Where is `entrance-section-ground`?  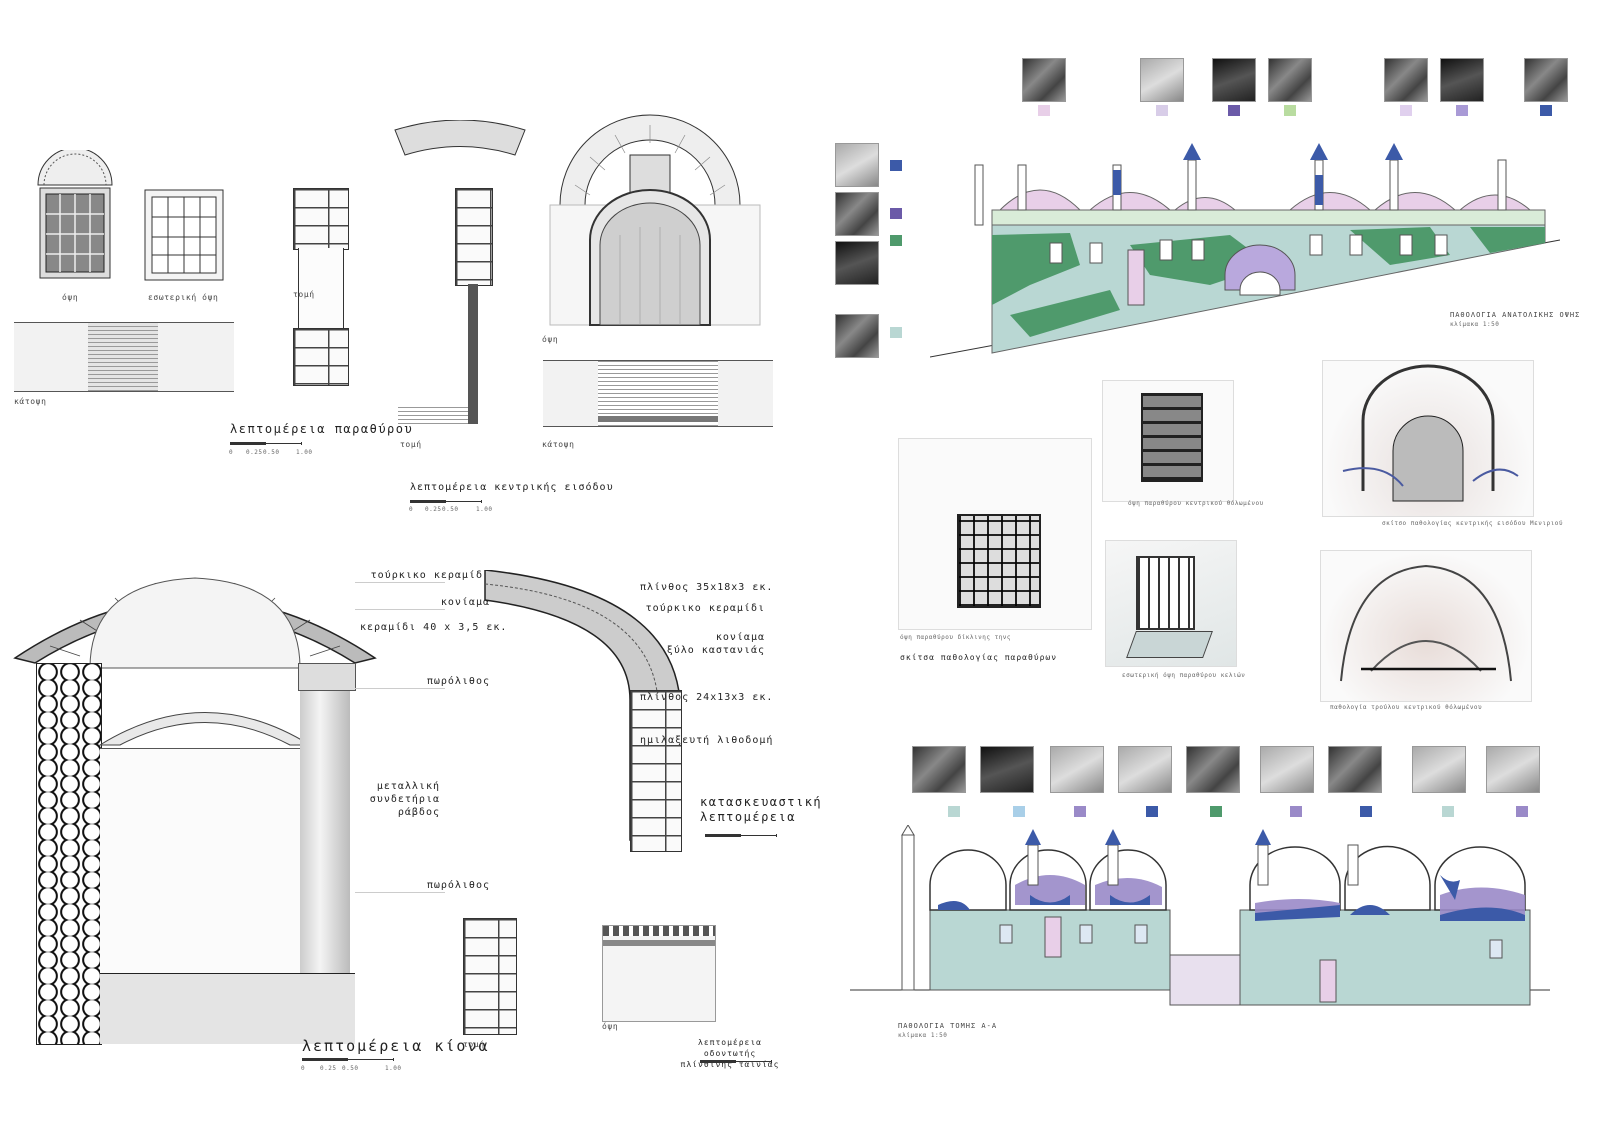 entrance-section-ground is located at coordinates (433, 414).